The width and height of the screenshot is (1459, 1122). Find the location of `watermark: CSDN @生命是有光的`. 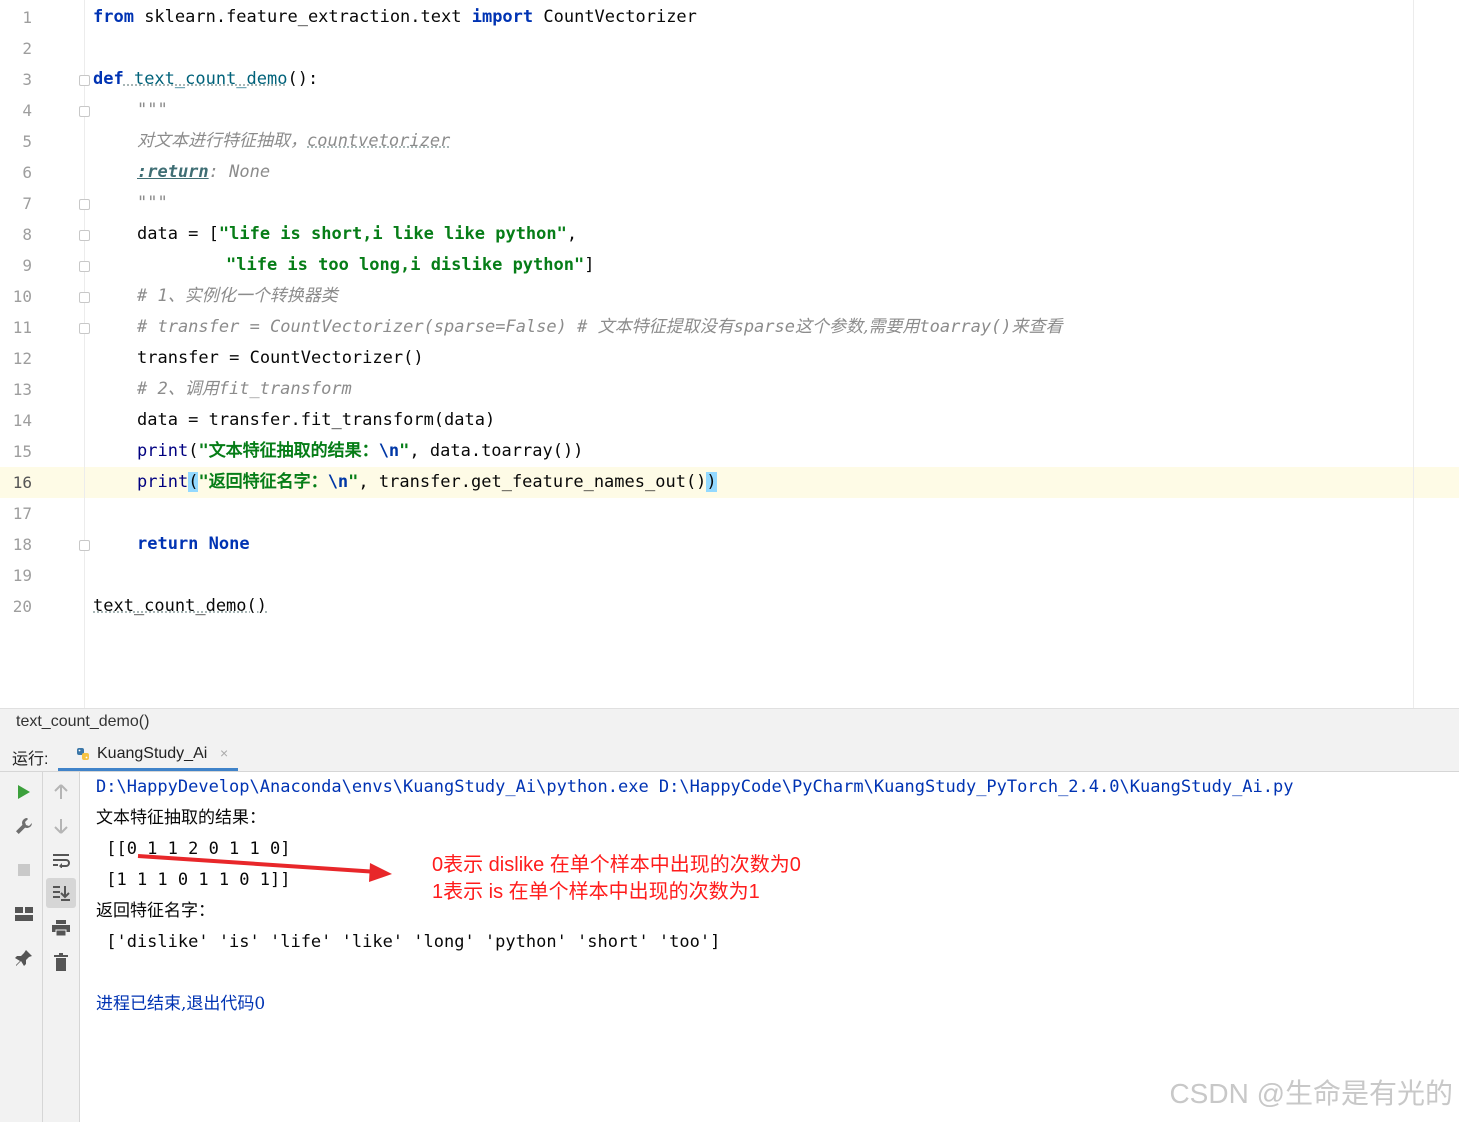

watermark: CSDN @生命是有光的 is located at coordinates (1311, 1093).